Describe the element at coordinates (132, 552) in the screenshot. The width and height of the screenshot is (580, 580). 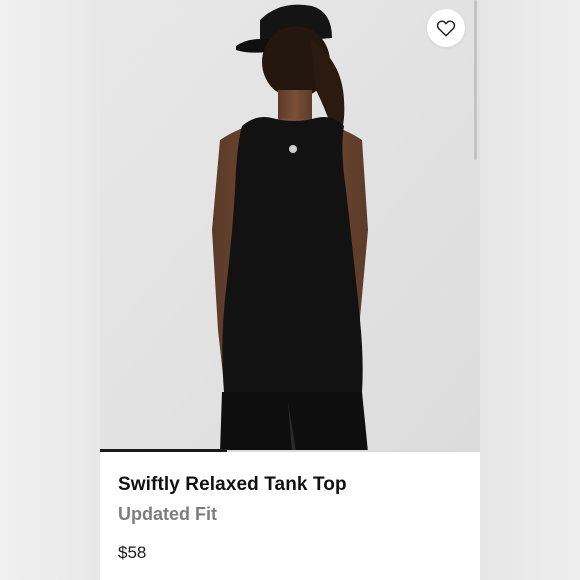
I see `product-price: $58` at that location.